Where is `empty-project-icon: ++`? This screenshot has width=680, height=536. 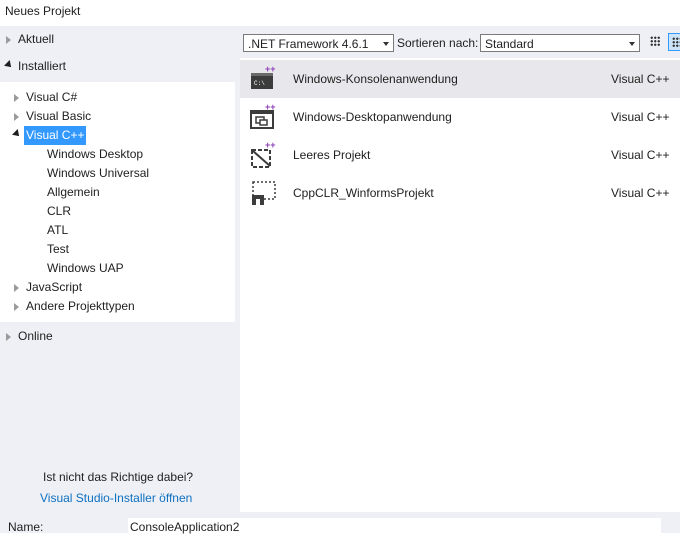 empty-project-icon: ++ is located at coordinates (263, 154).